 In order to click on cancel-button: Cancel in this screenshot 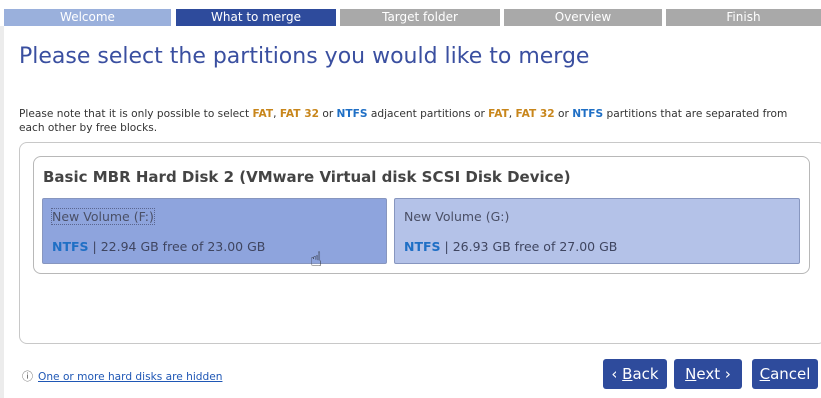, I will do `click(785, 374)`.